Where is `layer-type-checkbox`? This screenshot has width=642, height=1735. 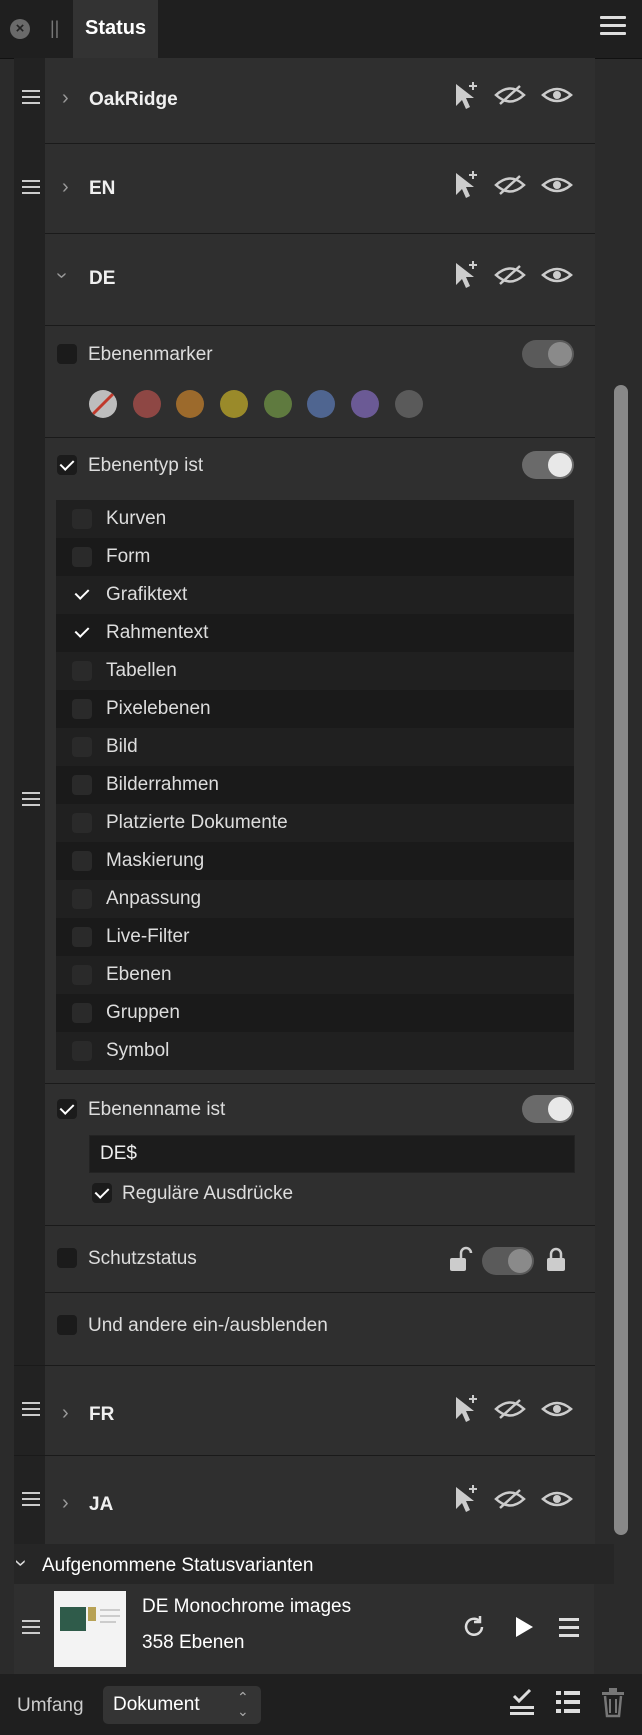 layer-type-checkbox is located at coordinates (67, 465).